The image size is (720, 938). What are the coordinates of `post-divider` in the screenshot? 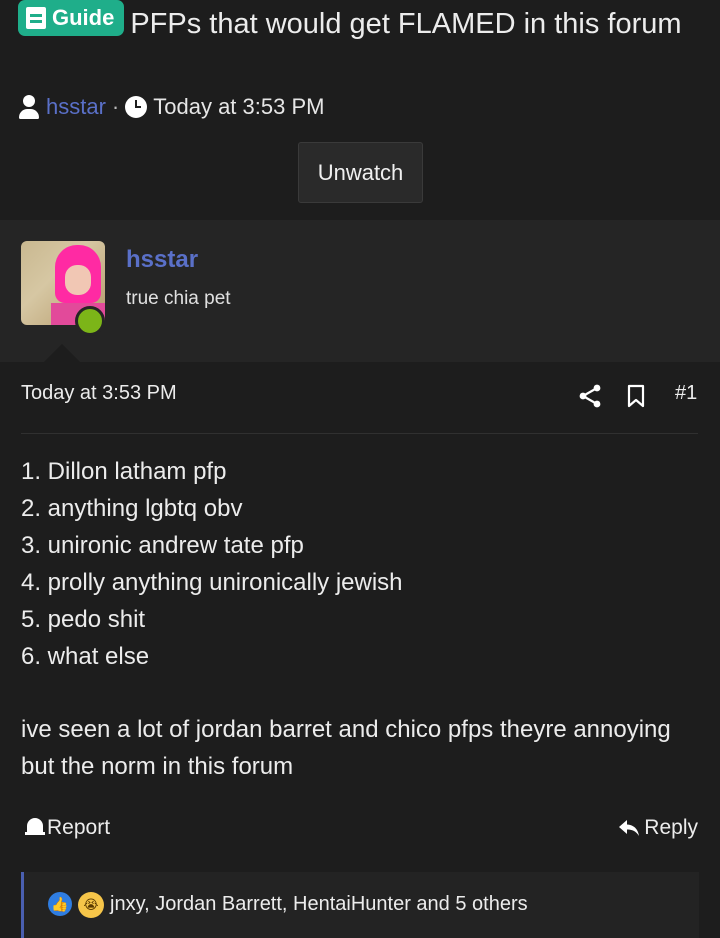 It's located at (359, 433).